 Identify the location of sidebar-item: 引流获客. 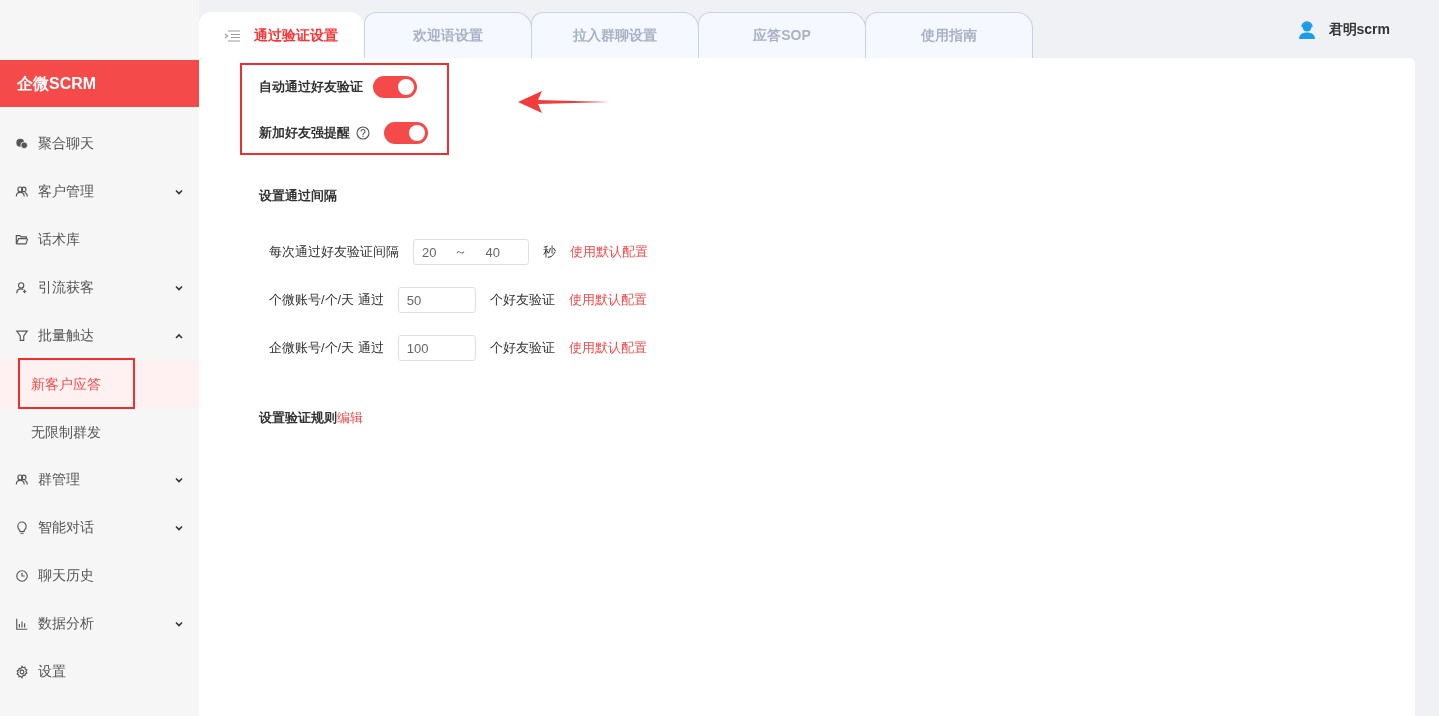
(99, 288).